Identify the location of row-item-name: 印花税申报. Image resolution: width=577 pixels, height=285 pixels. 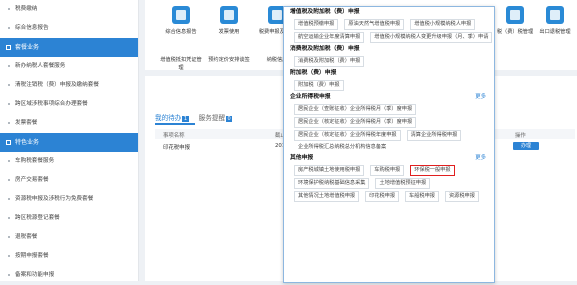
(176, 148).